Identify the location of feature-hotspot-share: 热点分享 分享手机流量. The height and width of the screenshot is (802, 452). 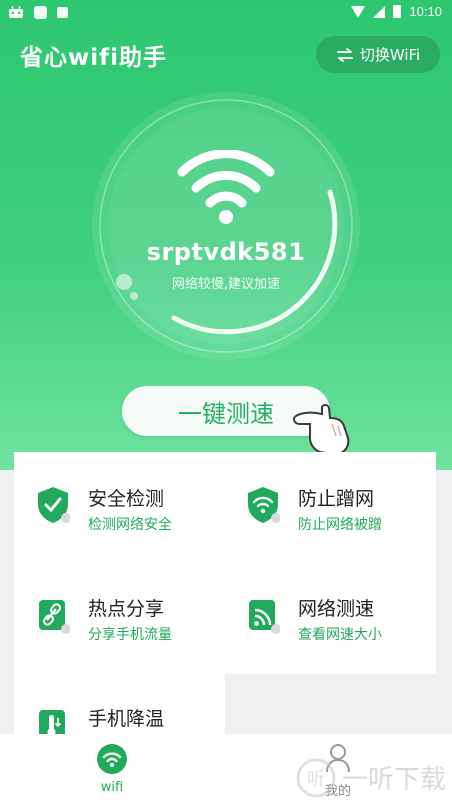
(136, 631).